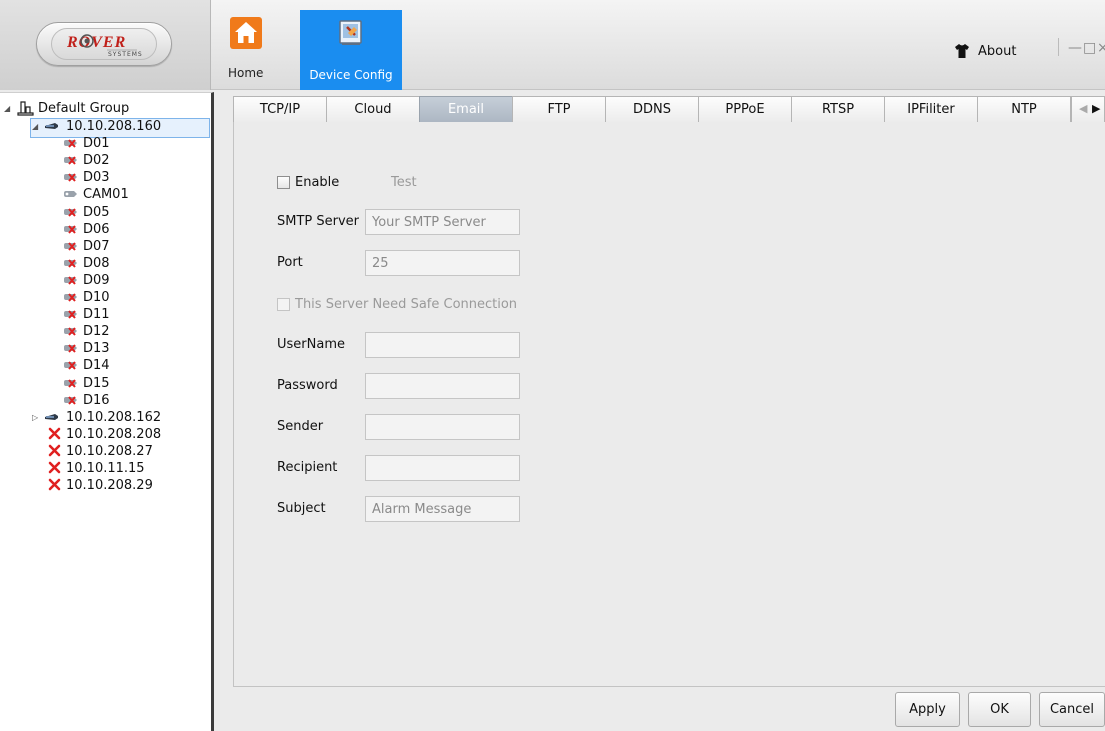 Image resolution: width=1105 pixels, height=731 pixels. What do you see at coordinates (351, 50) in the screenshot?
I see `nav-device-config-button: Device Config` at bounding box center [351, 50].